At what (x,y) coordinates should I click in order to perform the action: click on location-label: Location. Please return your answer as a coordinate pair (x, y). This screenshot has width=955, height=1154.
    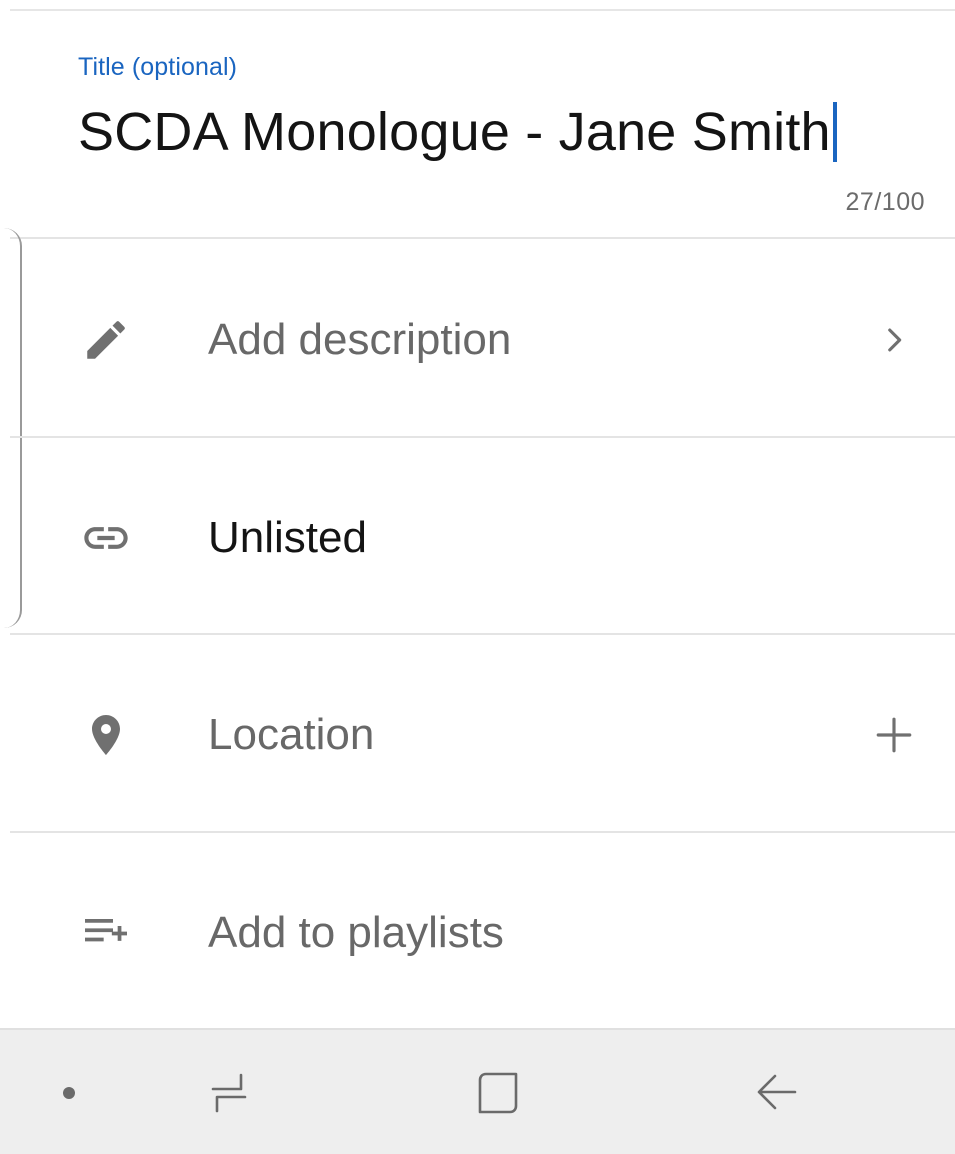
    Looking at the image, I should click on (291, 734).